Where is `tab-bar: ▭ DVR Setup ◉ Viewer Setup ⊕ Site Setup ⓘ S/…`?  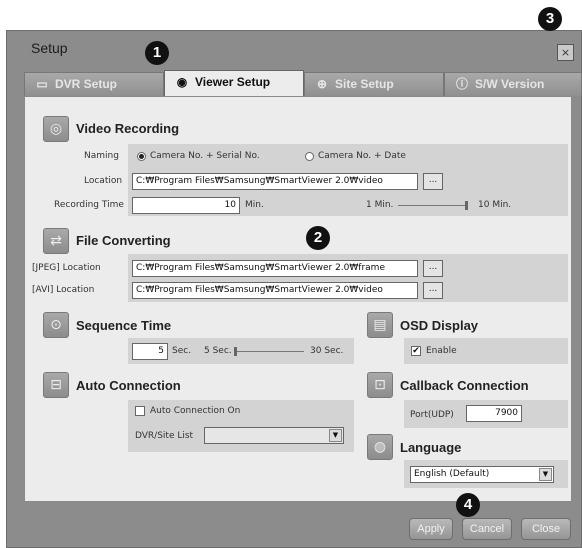
tab-bar: ▭ DVR Setup ◉ Viewer Setup ⊕ Site Setup ⓘ S/… is located at coordinates (303, 83).